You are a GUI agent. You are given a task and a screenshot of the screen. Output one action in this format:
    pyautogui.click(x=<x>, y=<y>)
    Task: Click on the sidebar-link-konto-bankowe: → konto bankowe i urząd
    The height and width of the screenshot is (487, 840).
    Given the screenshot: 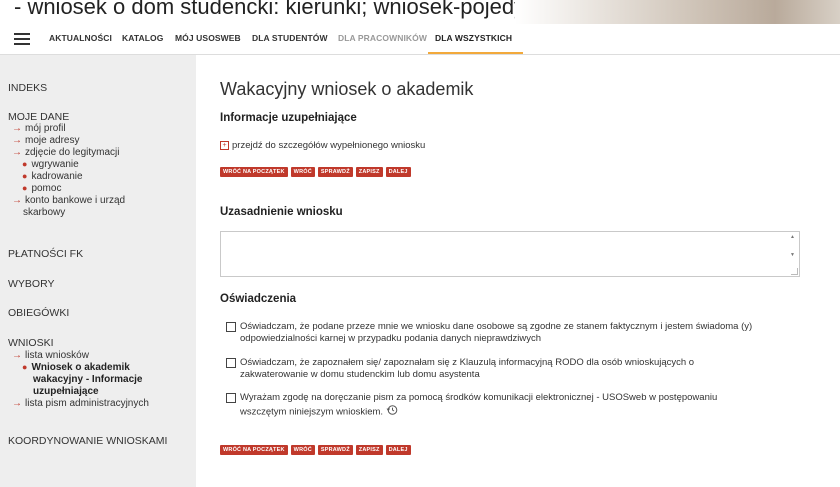 What is the action you would take?
    pyautogui.click(x=68, y=200)
    